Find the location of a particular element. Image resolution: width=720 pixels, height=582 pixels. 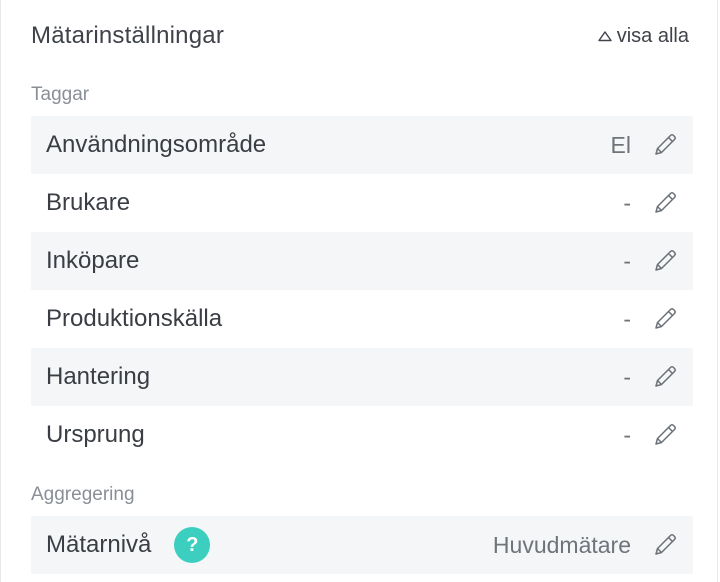

tag-row-label: Inköpare is located at coordinates (93, 260).